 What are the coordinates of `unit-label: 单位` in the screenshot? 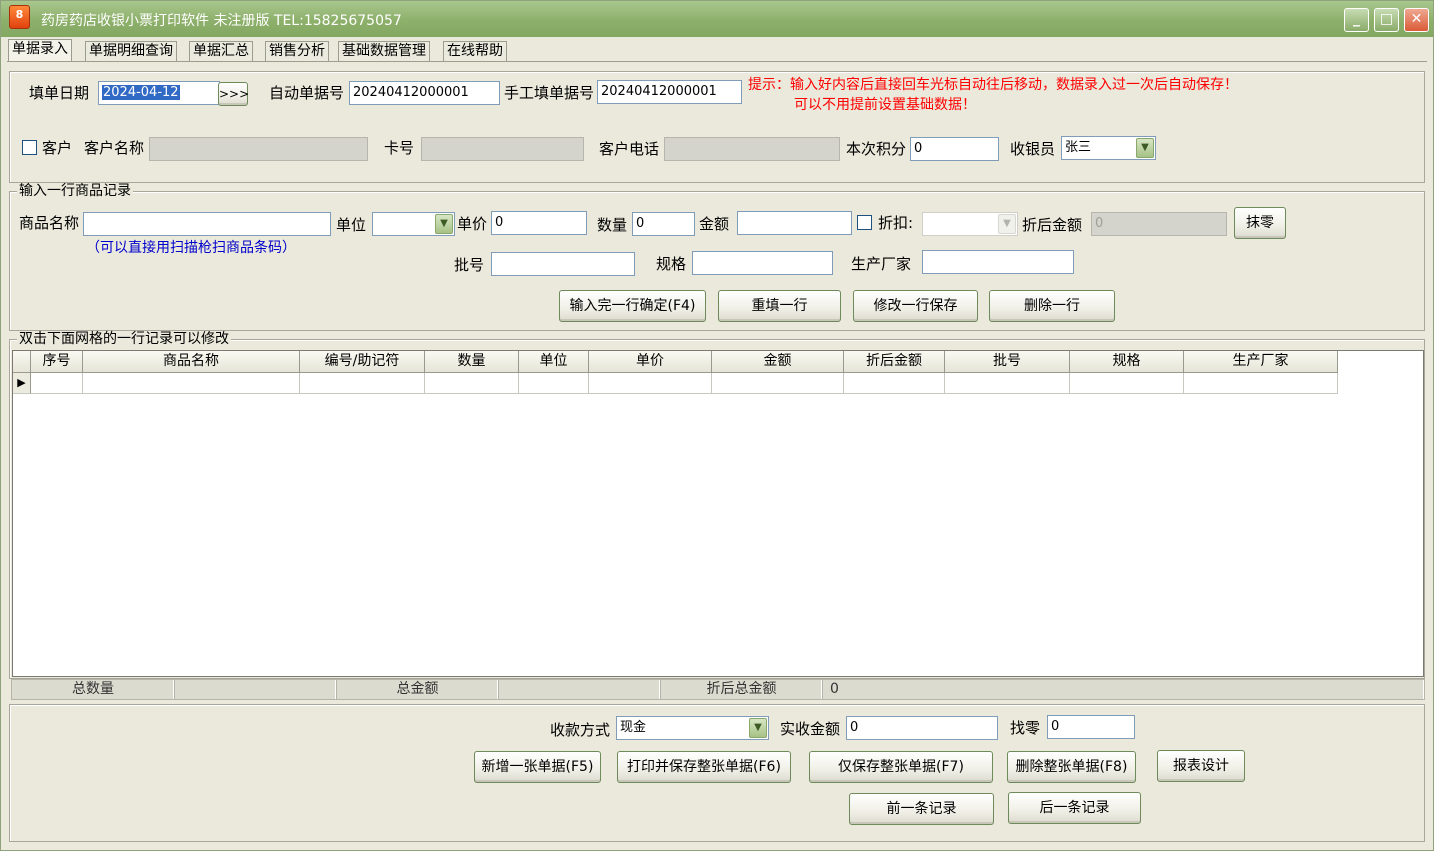 It's located at (351, 225).